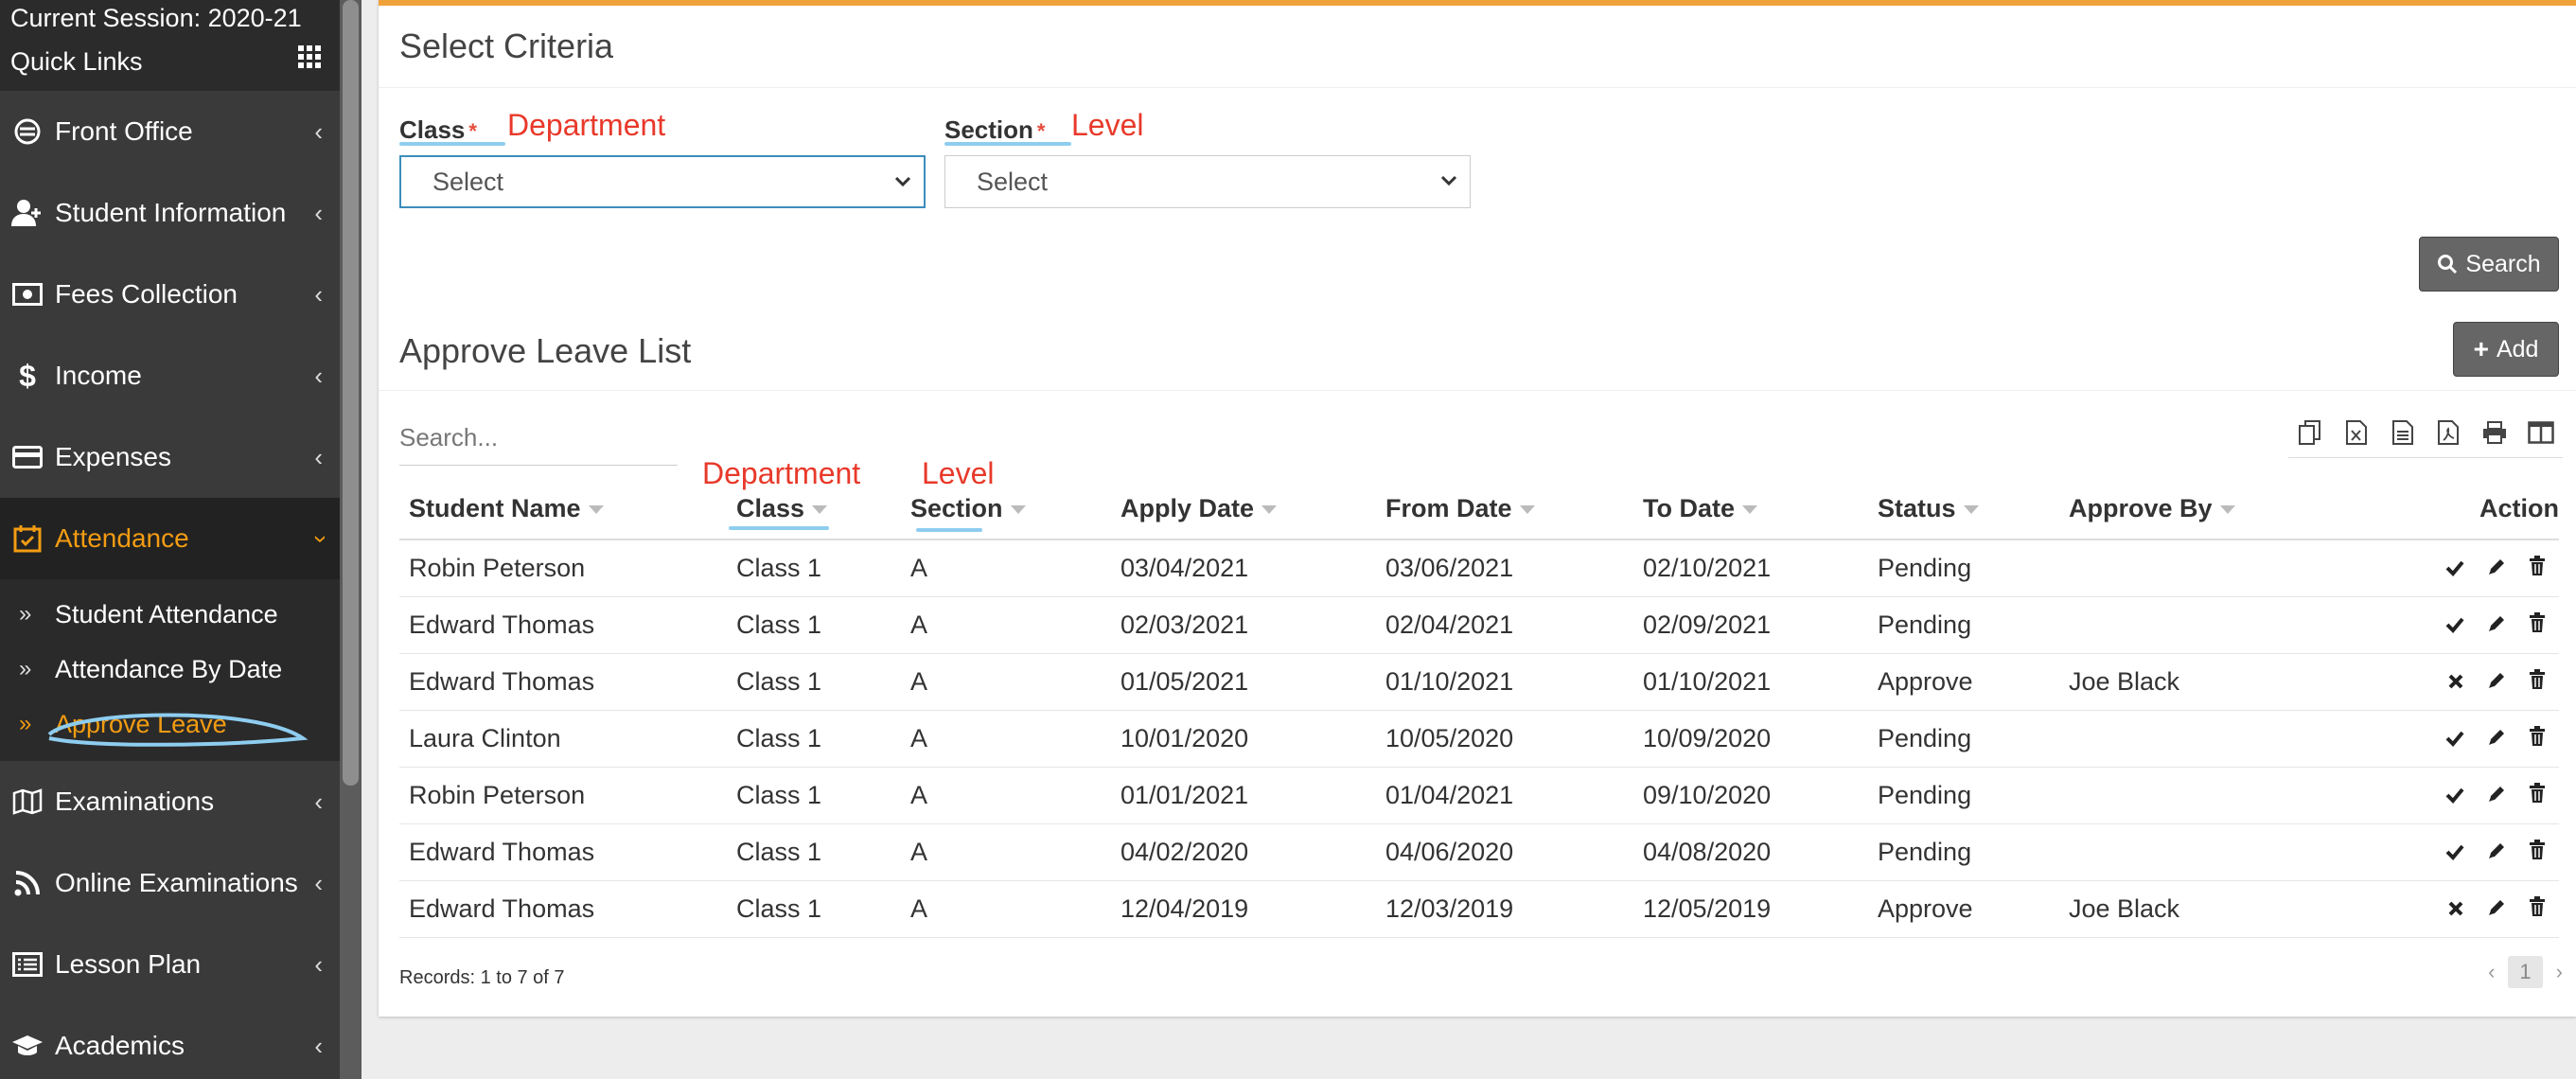 Image resolution: width=2576 pixels, height=1079 pixels. What do you see at coordinates (170, 669) in the screenshot?
I see `sidebar-subitem-attendance-by-date: » Attendance By Date` at bounding box center [170, 669].